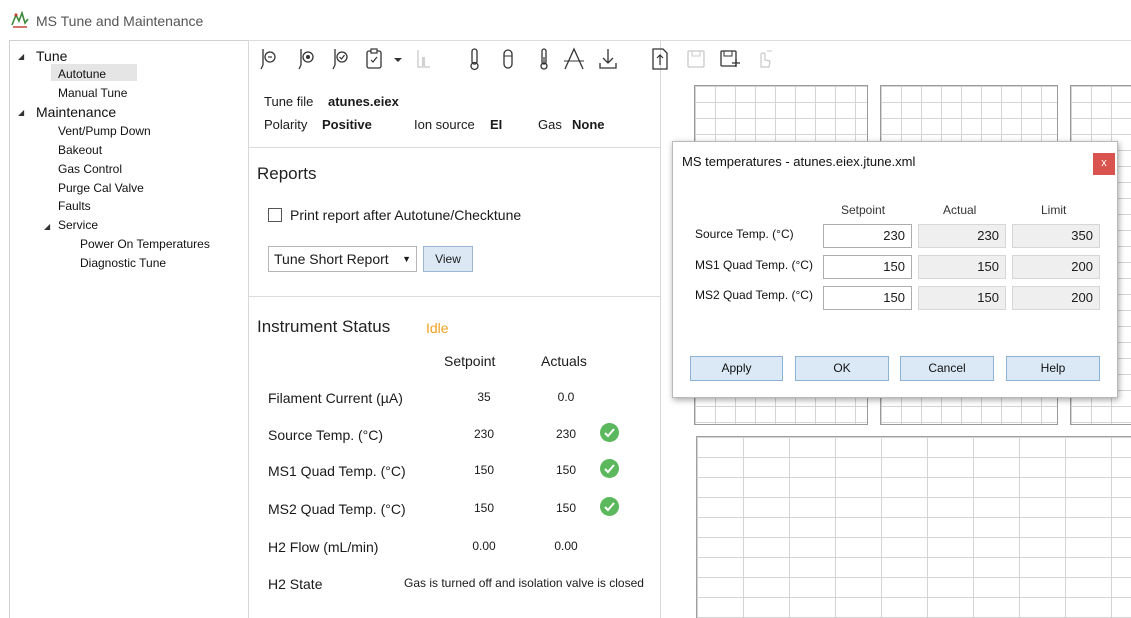 The width and height of the screenshot is (1131, 618). What do you see at coordinates (867, 236) in the screenshot?
I see `source-temp-setpoint-input: 230` at bounding box center [867, 236].